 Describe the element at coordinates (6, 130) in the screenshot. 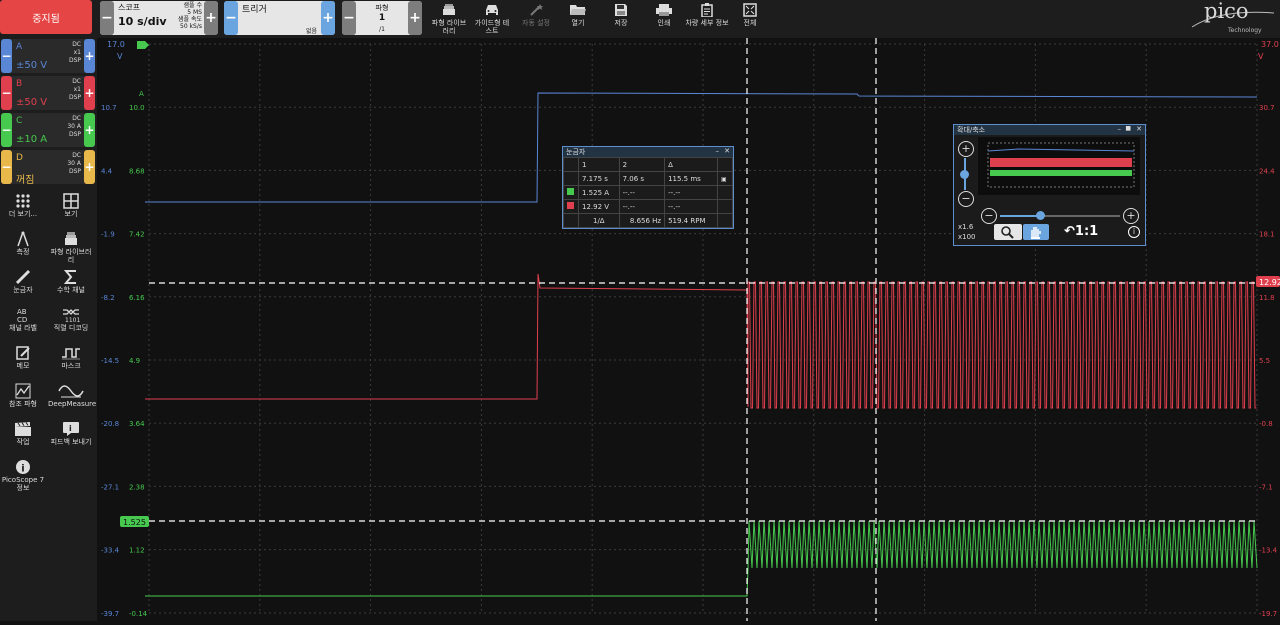

I see `channel-c-minus-button: −` at that location.